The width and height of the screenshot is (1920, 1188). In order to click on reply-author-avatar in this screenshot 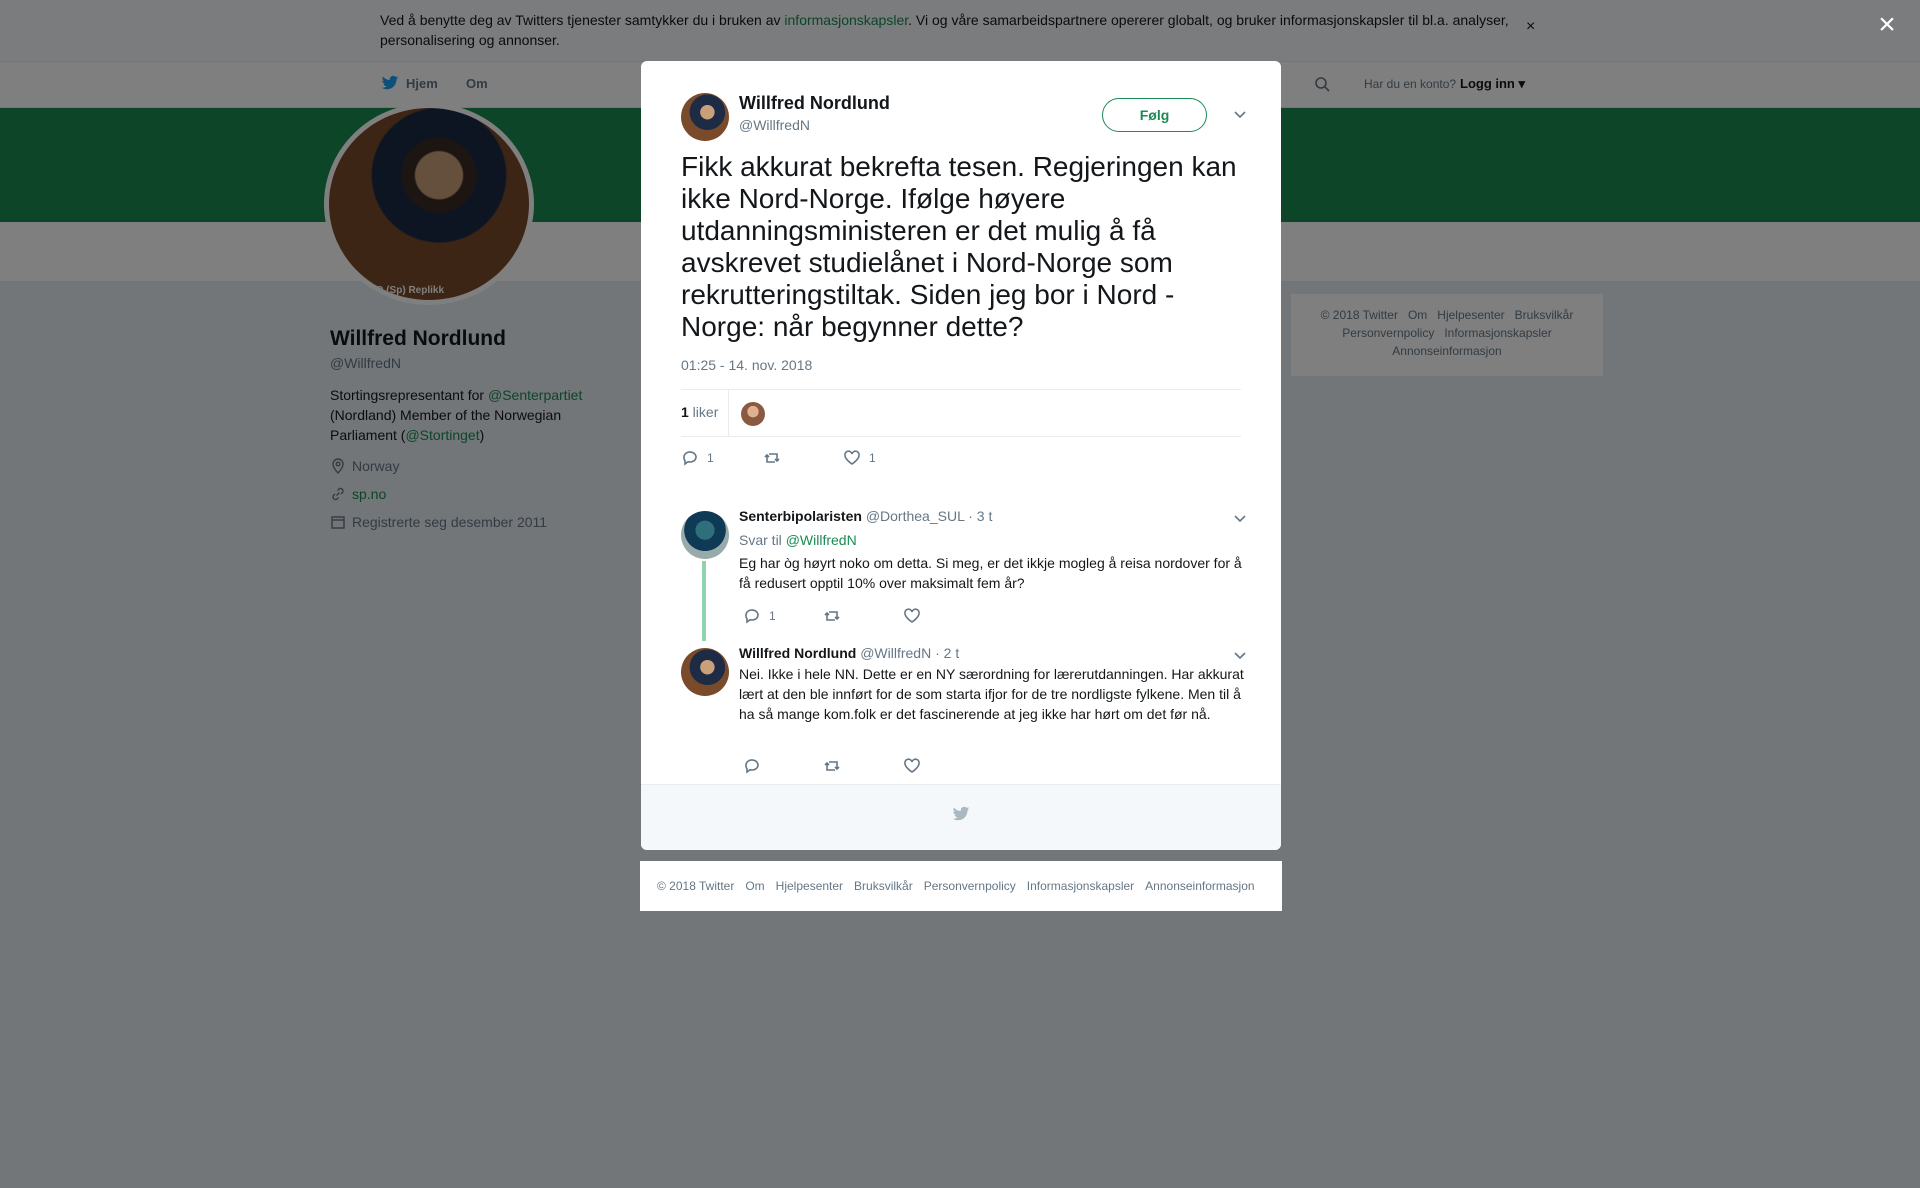, I will do `click(705, 535)`.